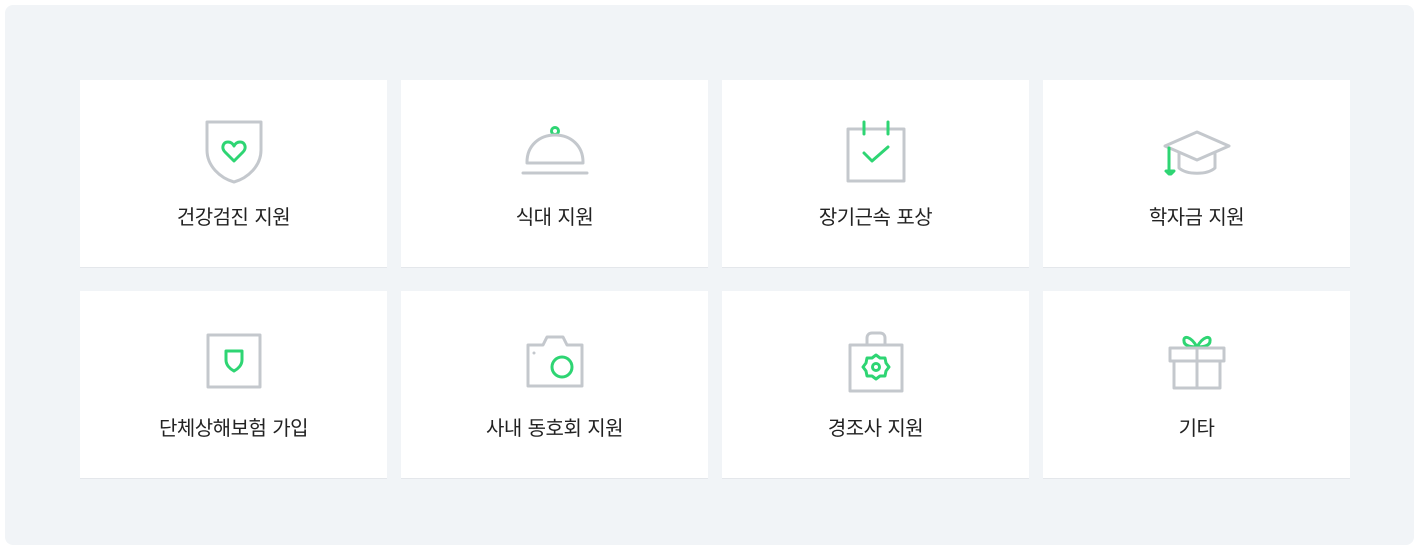 The image size is (1424, 545). I want to click on benefit-card-meal: 식대 지원, so click(554, 173).